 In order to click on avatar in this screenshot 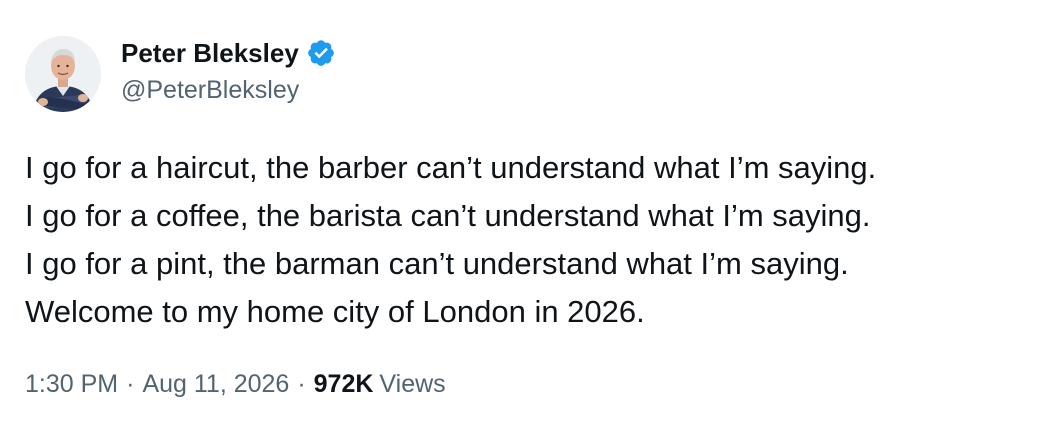, I will do `click(63, 74)`.